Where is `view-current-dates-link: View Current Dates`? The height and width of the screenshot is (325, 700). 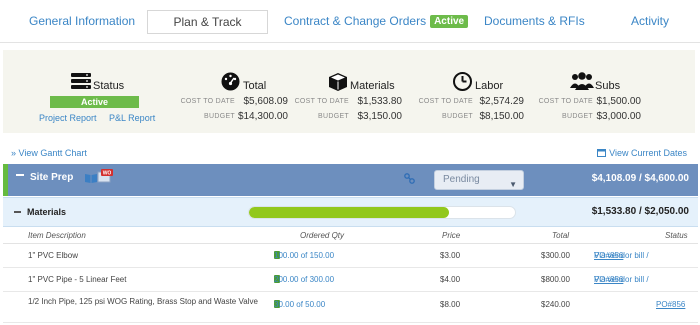 view-current-dates-link: View Current Dates is located at coordinates (642, 153).